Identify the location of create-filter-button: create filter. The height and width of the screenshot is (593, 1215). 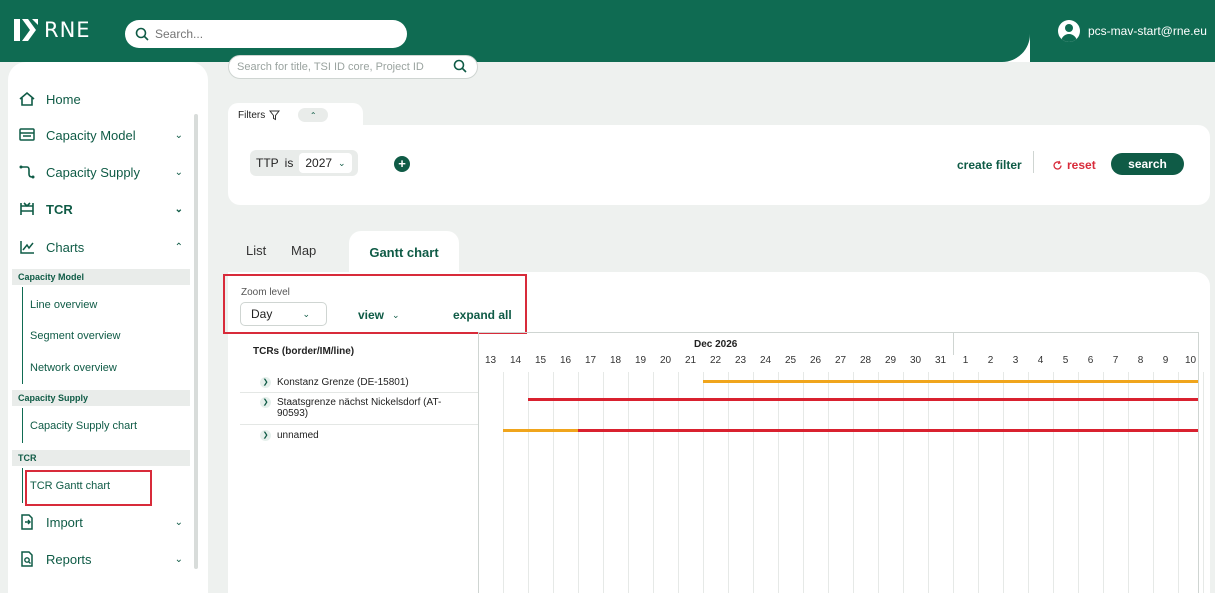
(989, 165).